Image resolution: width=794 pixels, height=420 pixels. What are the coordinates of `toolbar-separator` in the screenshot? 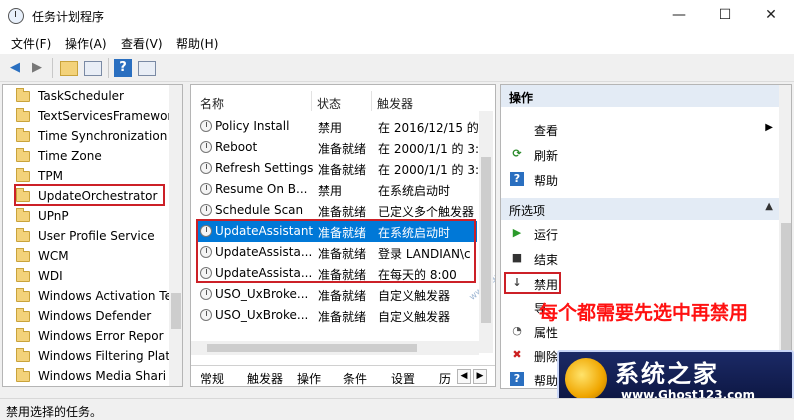 It's located at (108, 68).